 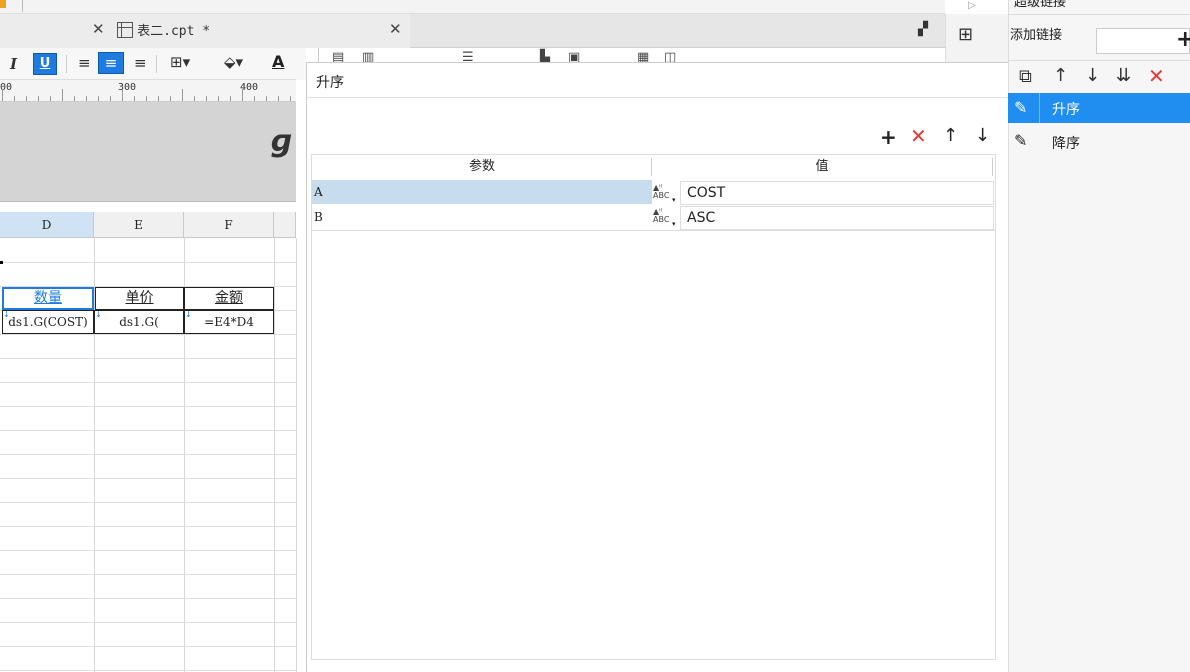 I want to click on delete-link-icon: ✕, so click(x=1156, y=76).